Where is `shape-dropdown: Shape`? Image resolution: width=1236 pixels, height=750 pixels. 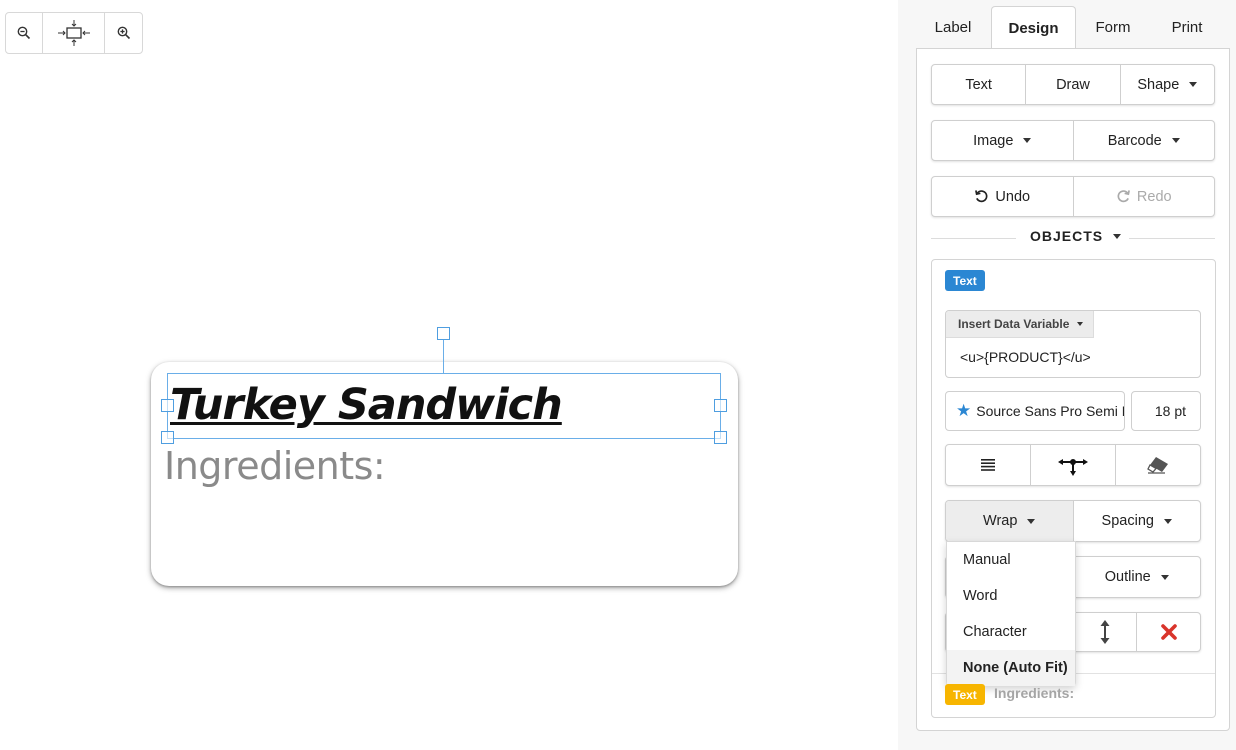
shape-dropdown: Shape is located at coordinates (1167, 84).